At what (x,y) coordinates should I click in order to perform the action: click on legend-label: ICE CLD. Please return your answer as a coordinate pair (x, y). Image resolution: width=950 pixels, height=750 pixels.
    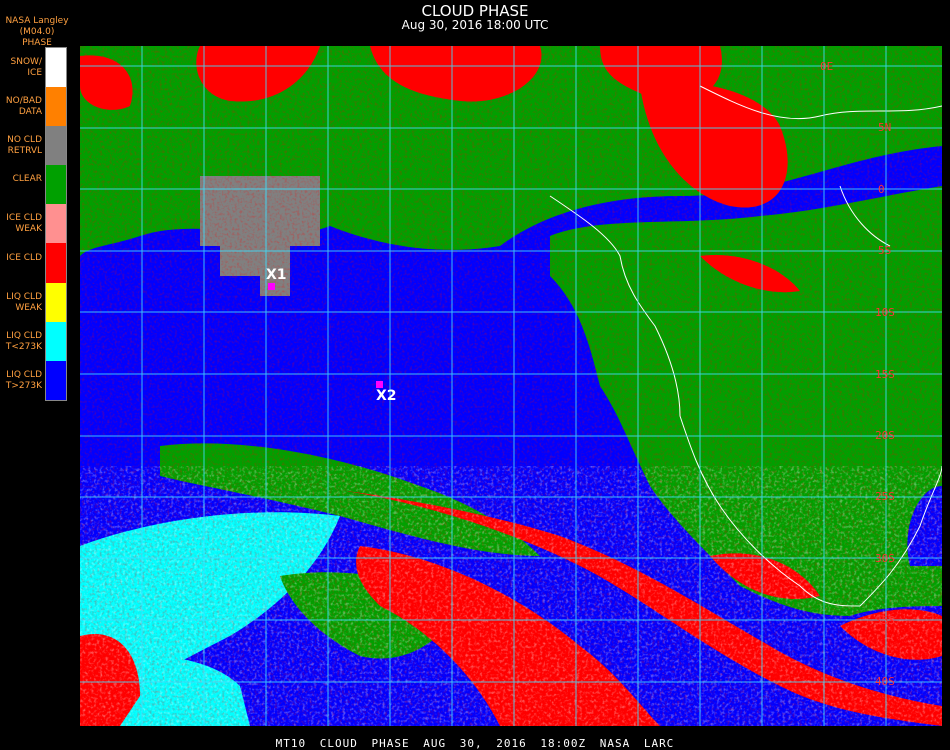
    Looking at the image, I should click on (24, 257).